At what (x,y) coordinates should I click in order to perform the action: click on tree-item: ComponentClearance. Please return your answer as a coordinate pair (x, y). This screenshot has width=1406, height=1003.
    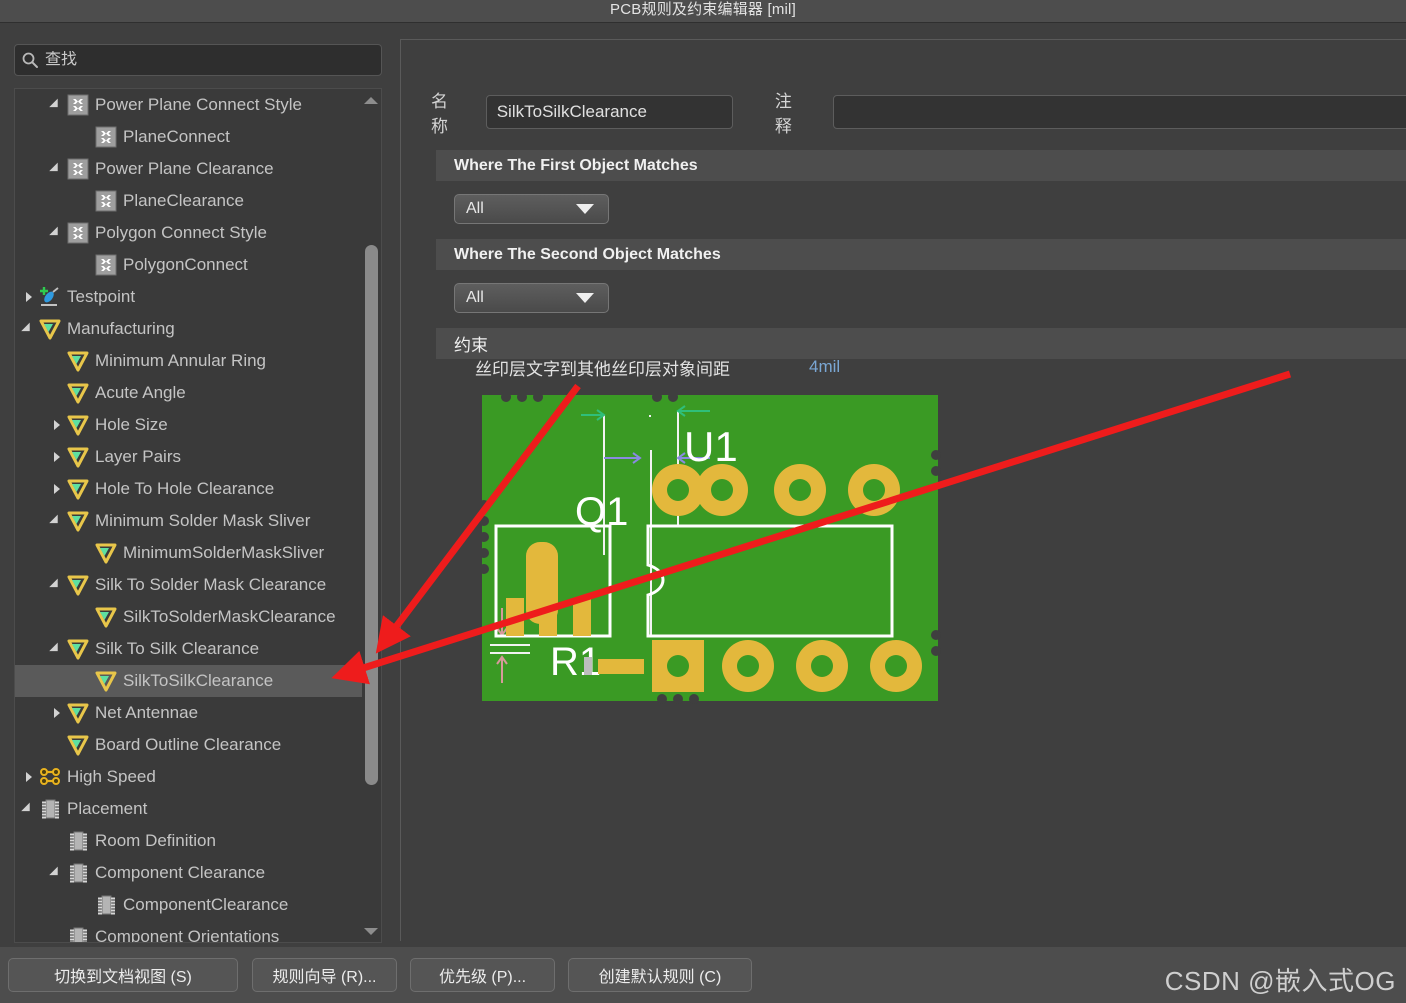
    Looking at the image, I should click on (189, 905).